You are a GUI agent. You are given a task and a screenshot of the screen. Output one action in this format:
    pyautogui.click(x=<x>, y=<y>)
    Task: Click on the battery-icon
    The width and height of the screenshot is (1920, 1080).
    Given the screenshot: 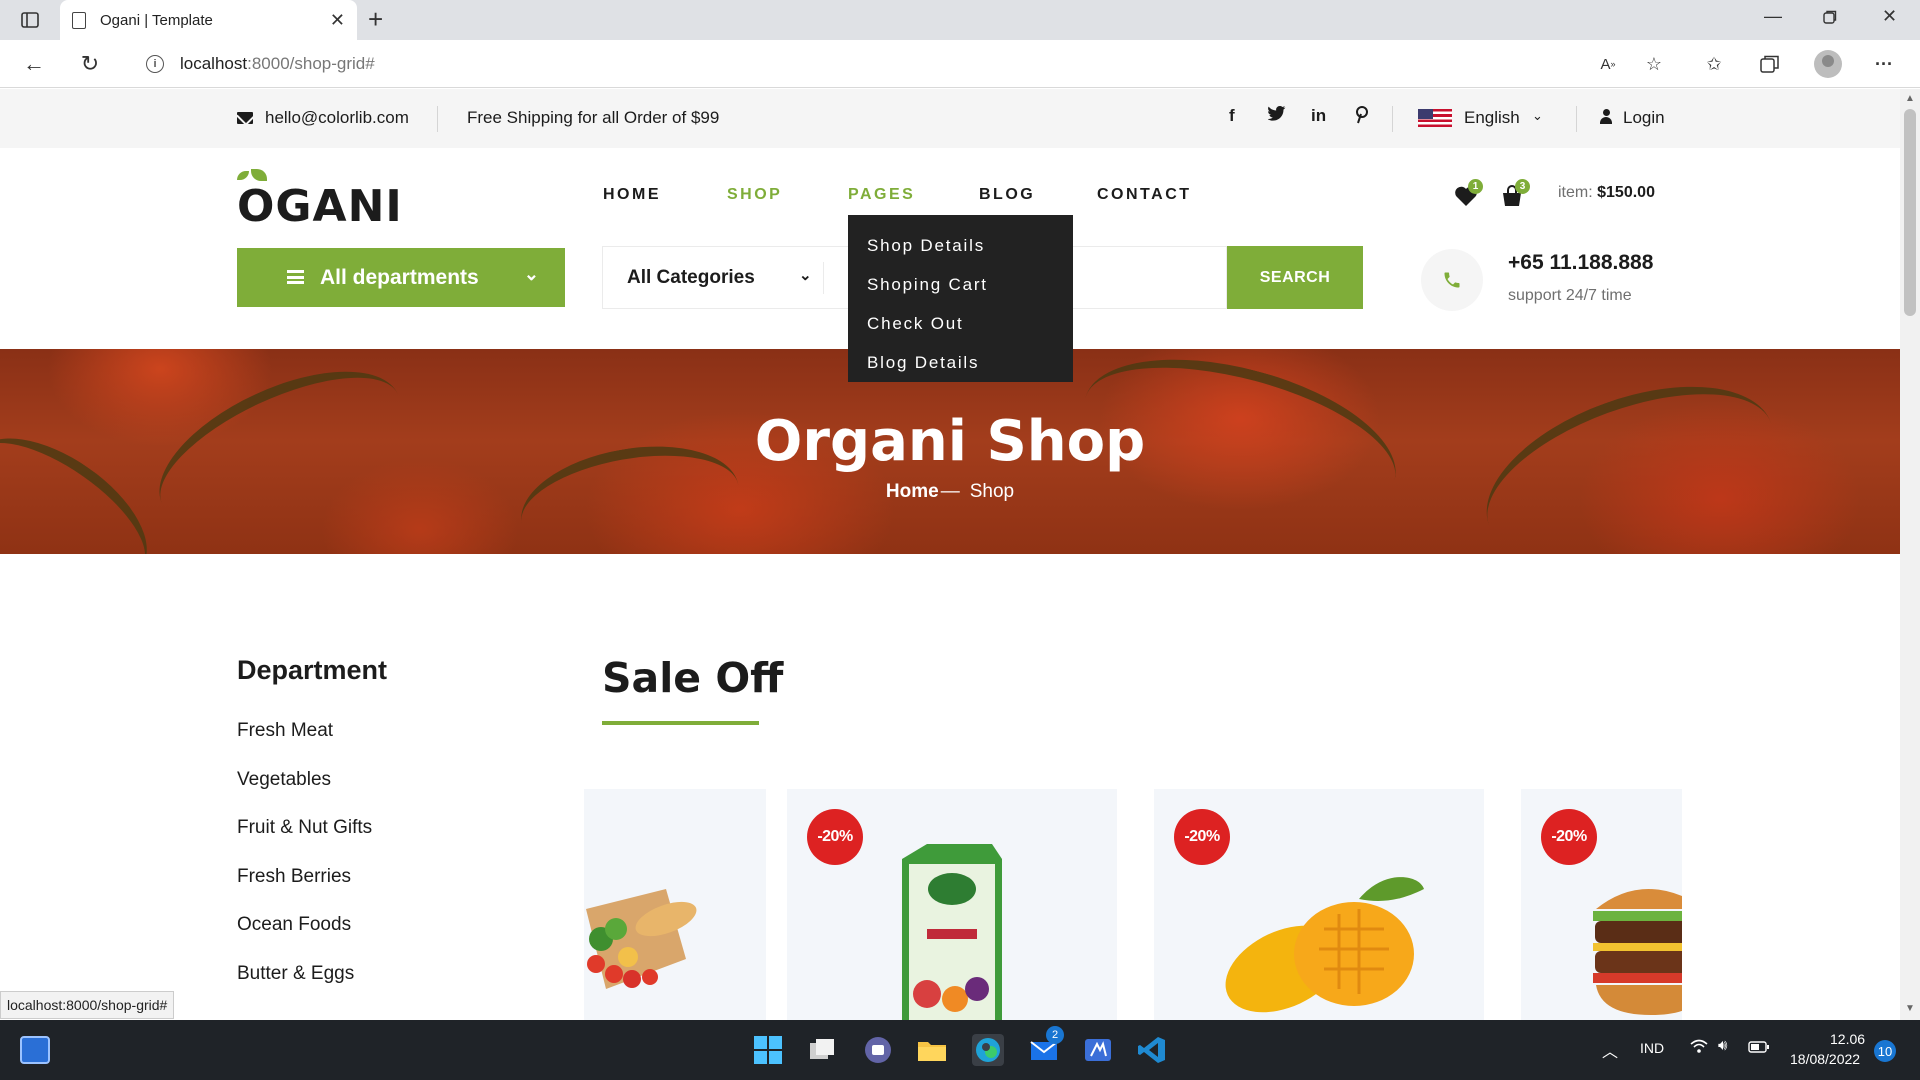 What is the action you would take?
    pyautogui.click(x=1759, y=1048)
    